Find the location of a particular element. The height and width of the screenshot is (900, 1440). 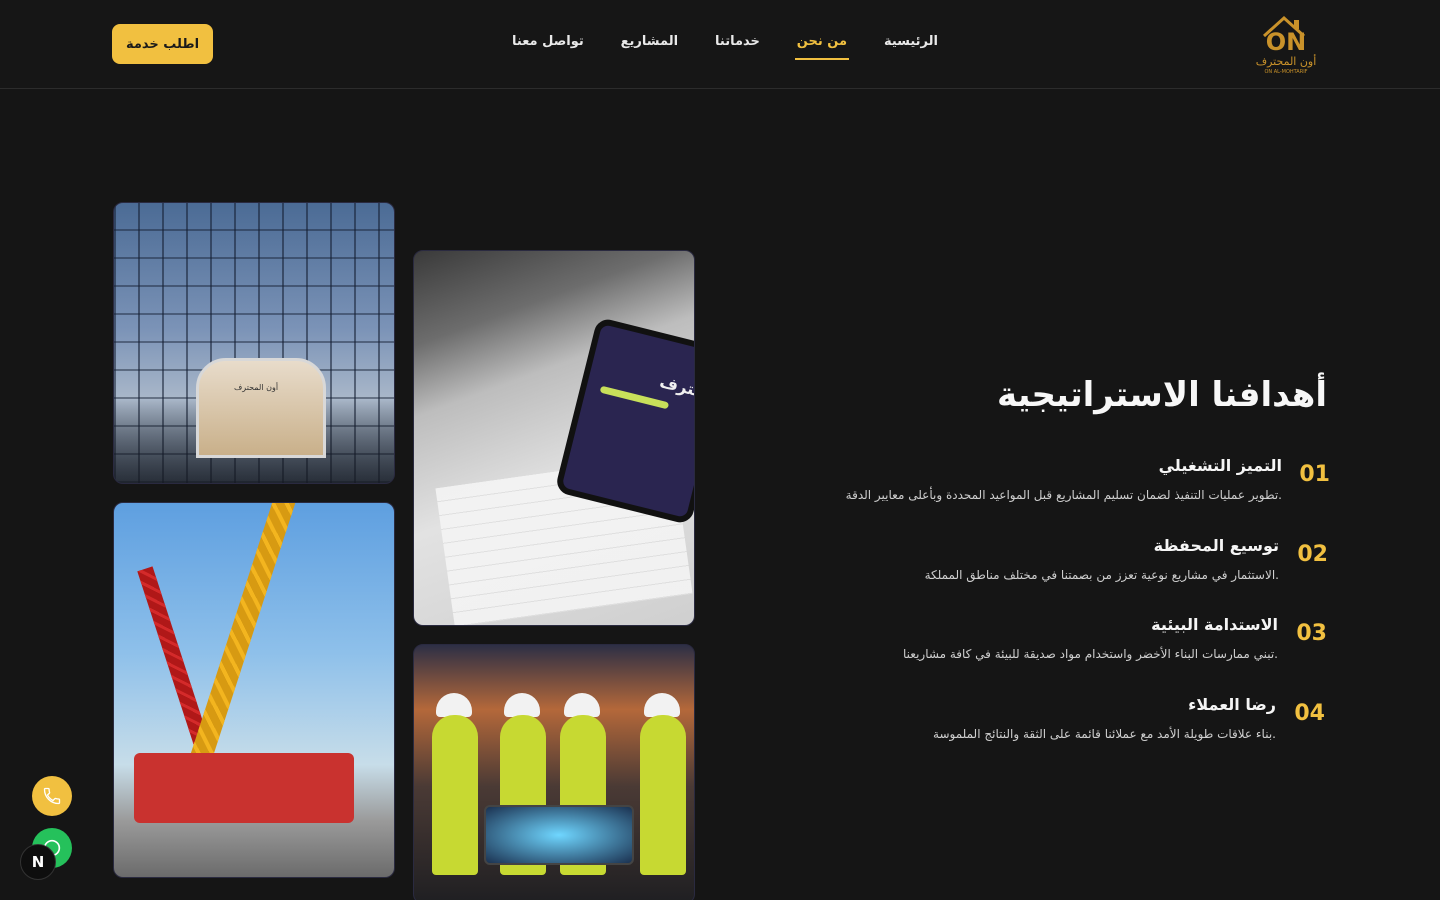

n-badge: N is located at coordinates (38, 862).